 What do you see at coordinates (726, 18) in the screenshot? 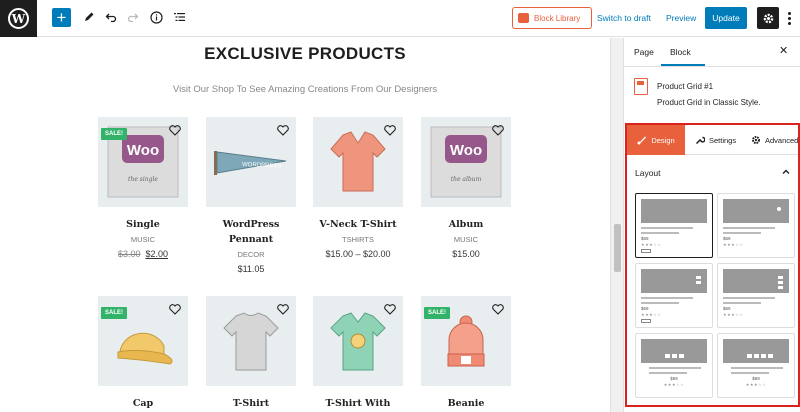
I see `update-button: Update` at bounding box center [726, 18].